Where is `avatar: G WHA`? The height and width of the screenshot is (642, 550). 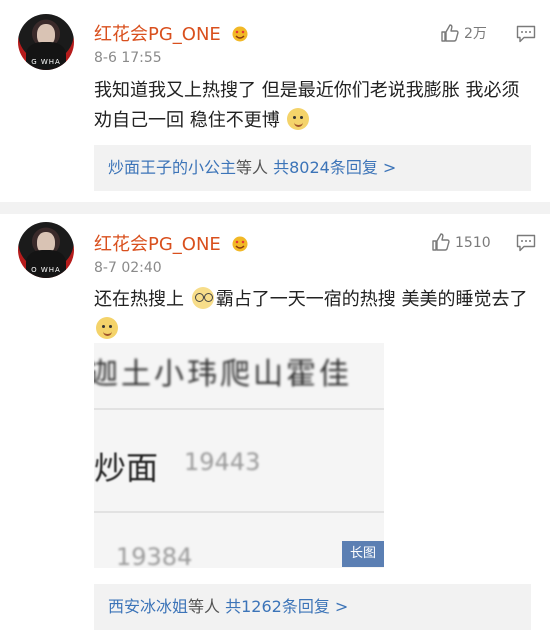
avatar: G WHA is located at coordinates (46, 42).